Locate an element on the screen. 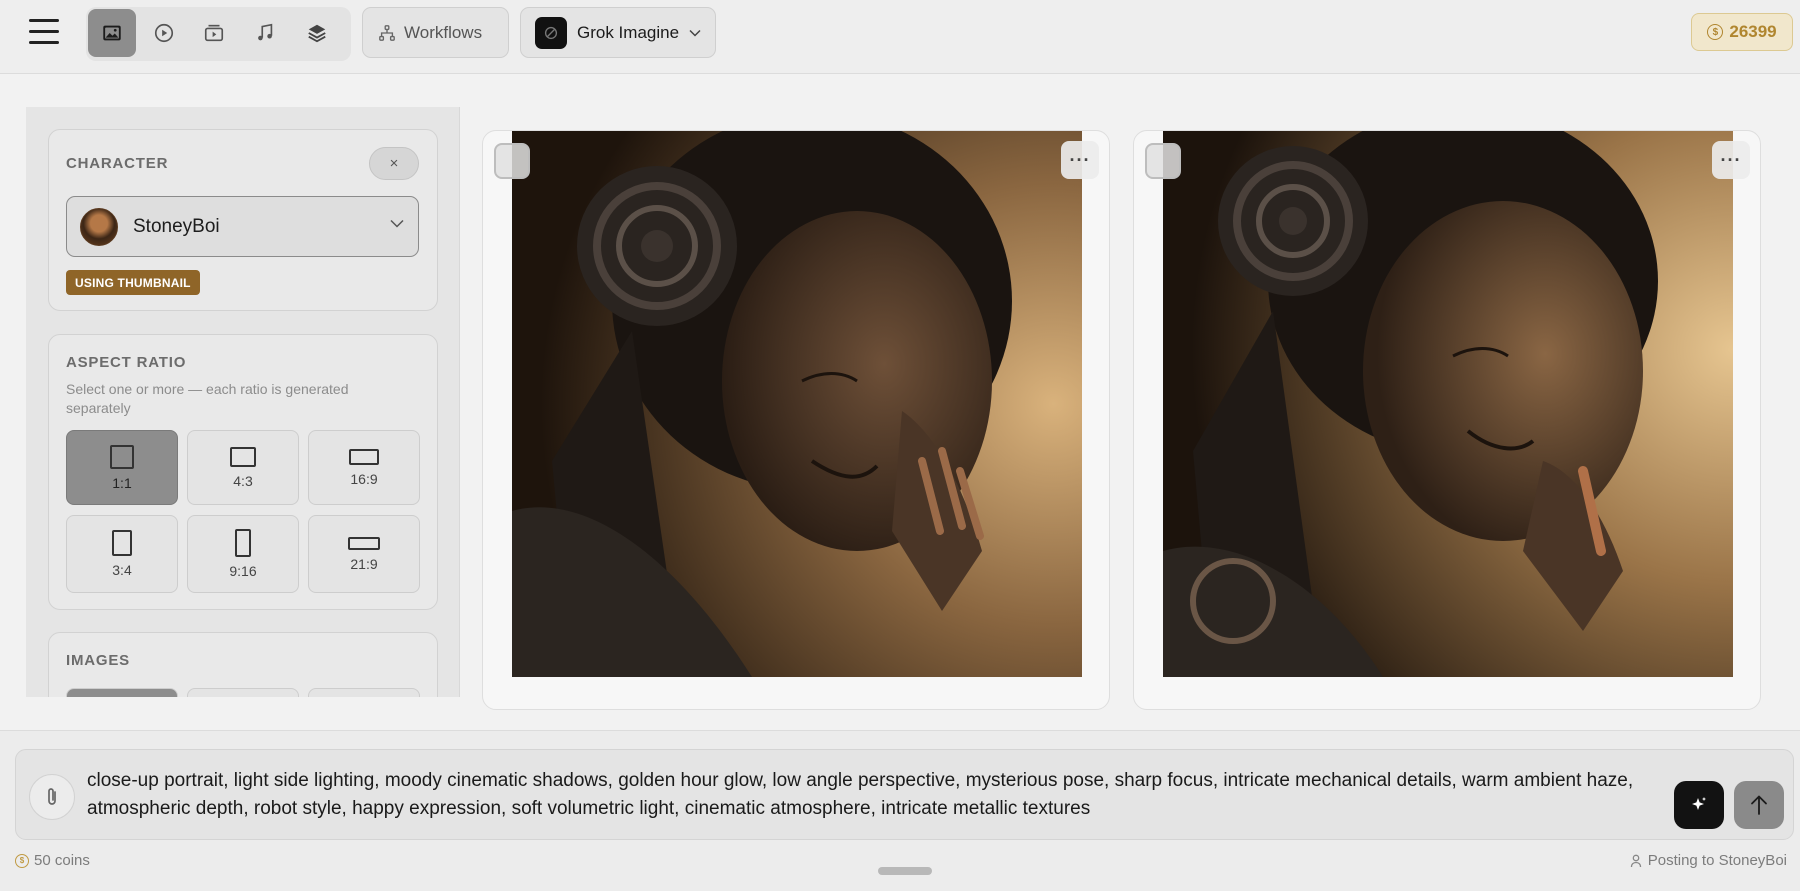 The image size is (1800, 891). video-mode-button is located at coordinates (164, 33).